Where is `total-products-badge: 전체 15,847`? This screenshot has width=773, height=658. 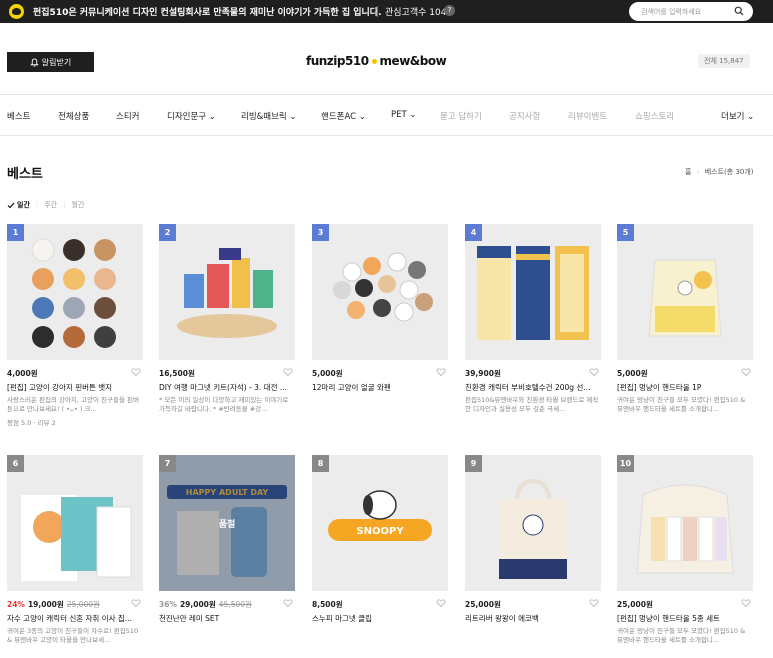 total-products-badge: 전체 15,847 is located at coordinates (724, 61).